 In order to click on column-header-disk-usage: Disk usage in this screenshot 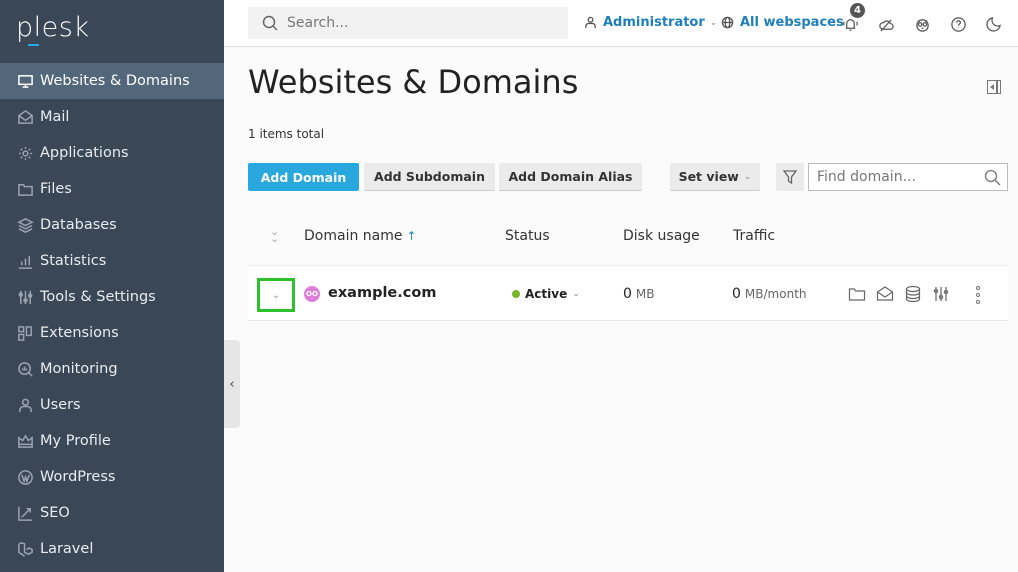, I will do `click(661, 236)`.